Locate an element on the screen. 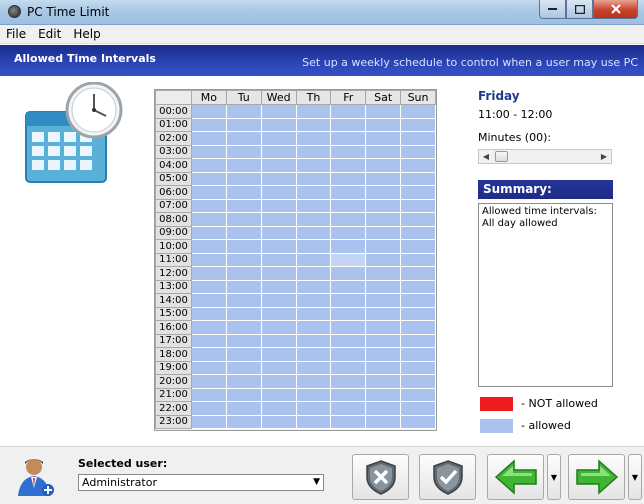  hour-label: 18:00 is located at coordinates (173, 354).